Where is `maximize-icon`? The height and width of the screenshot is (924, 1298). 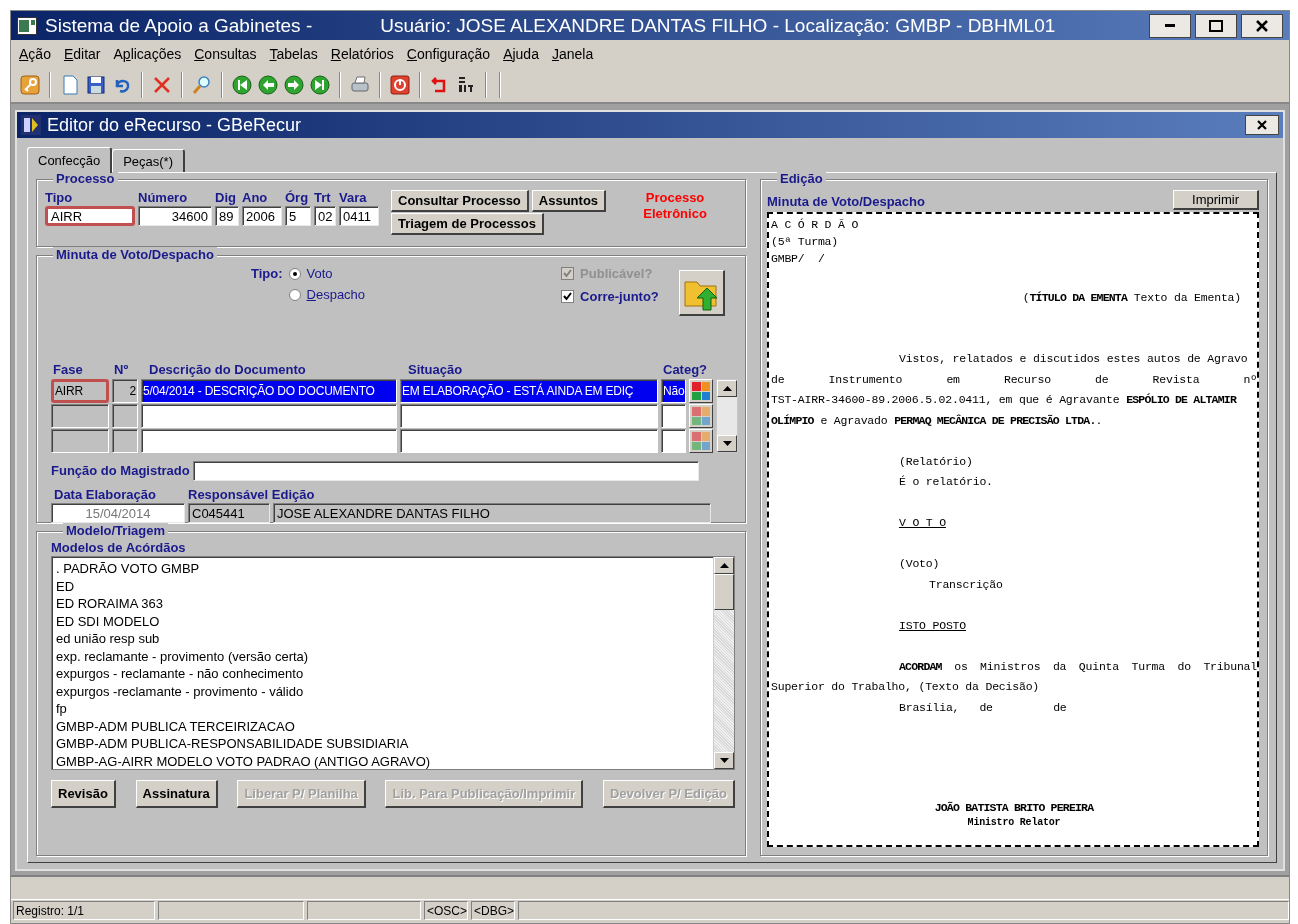
maximize-icon is located at coordinates (1216, 25).